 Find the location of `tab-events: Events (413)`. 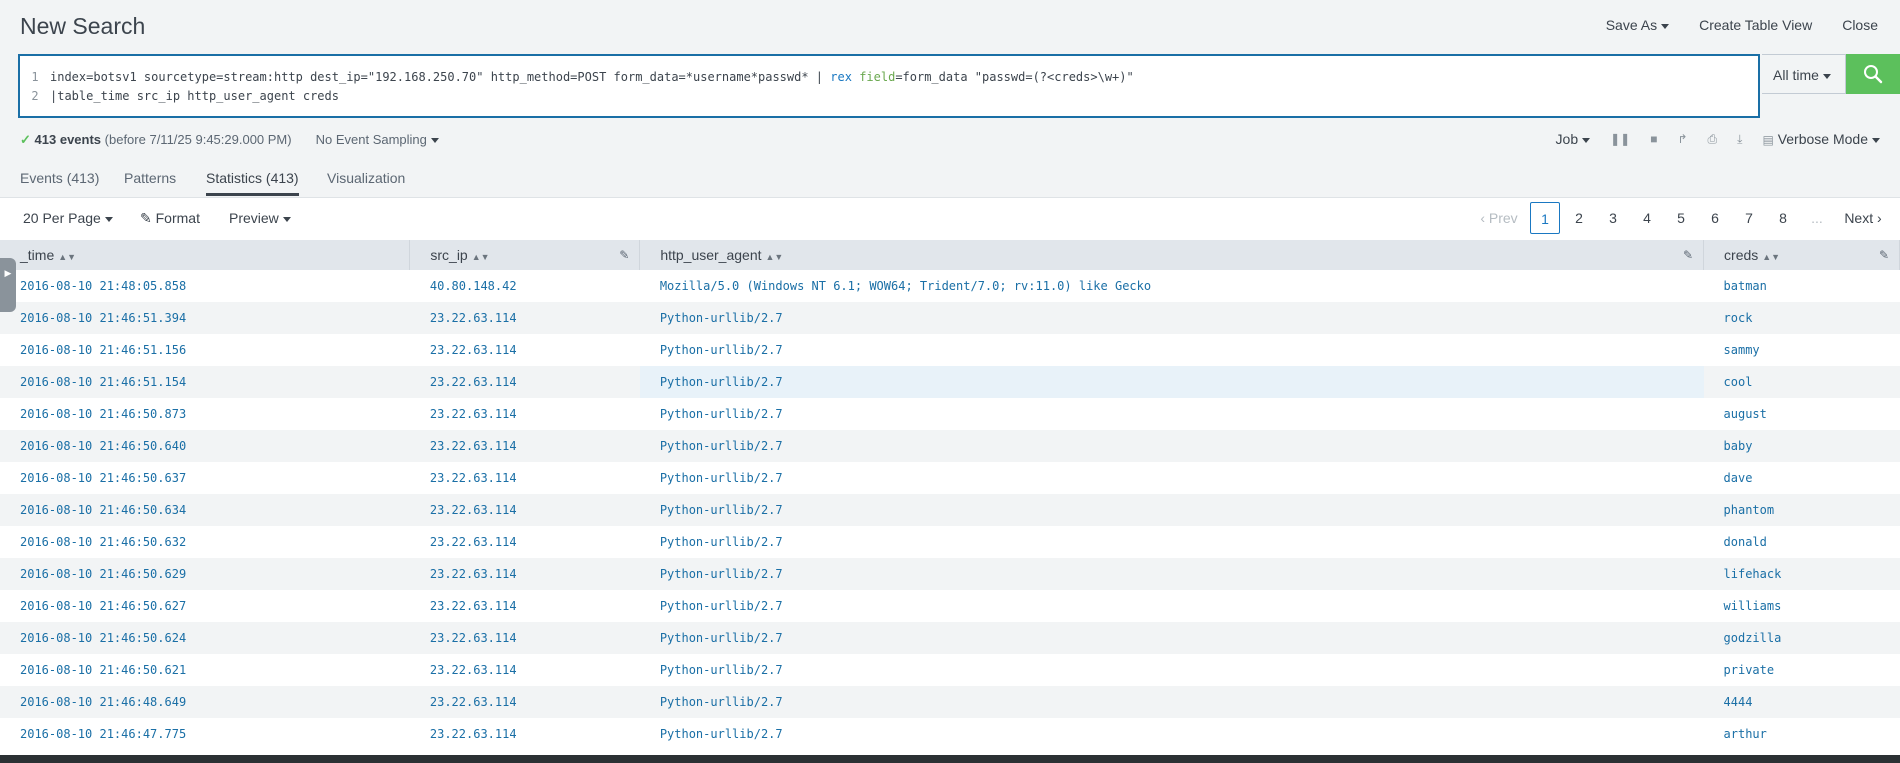

tab-events: Events (413) is located at coordinates (59, 178).